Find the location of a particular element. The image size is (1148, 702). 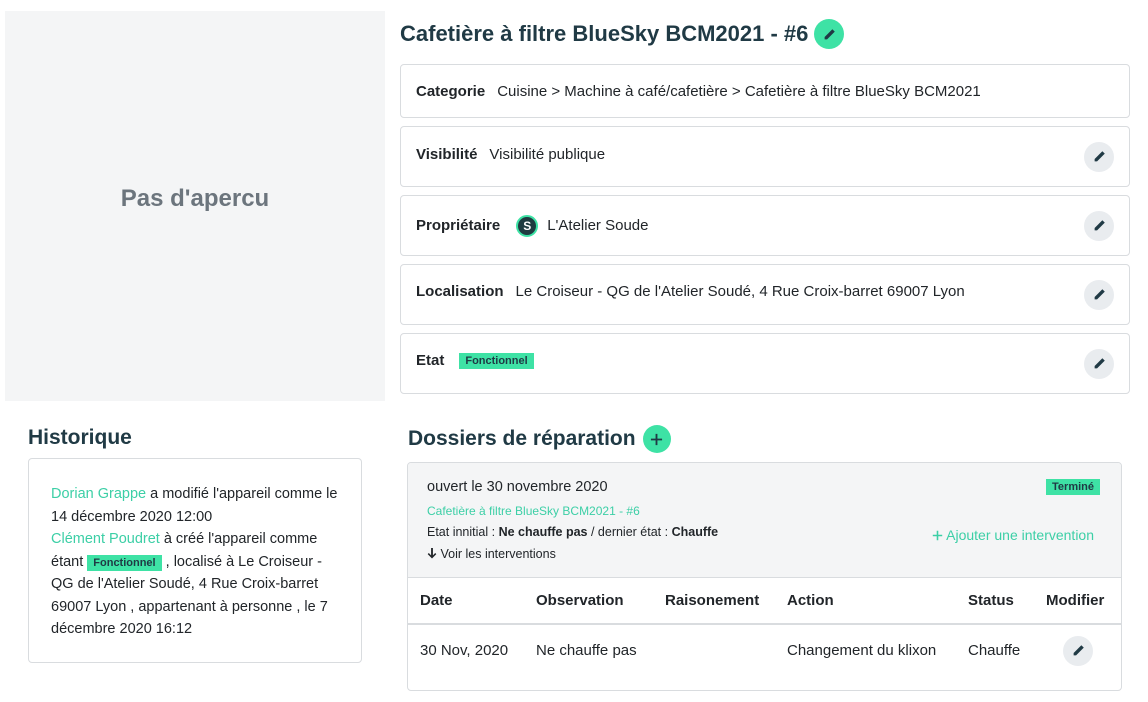

cell-observation: Ne chauffe pas is located at coordinates (586, 650).